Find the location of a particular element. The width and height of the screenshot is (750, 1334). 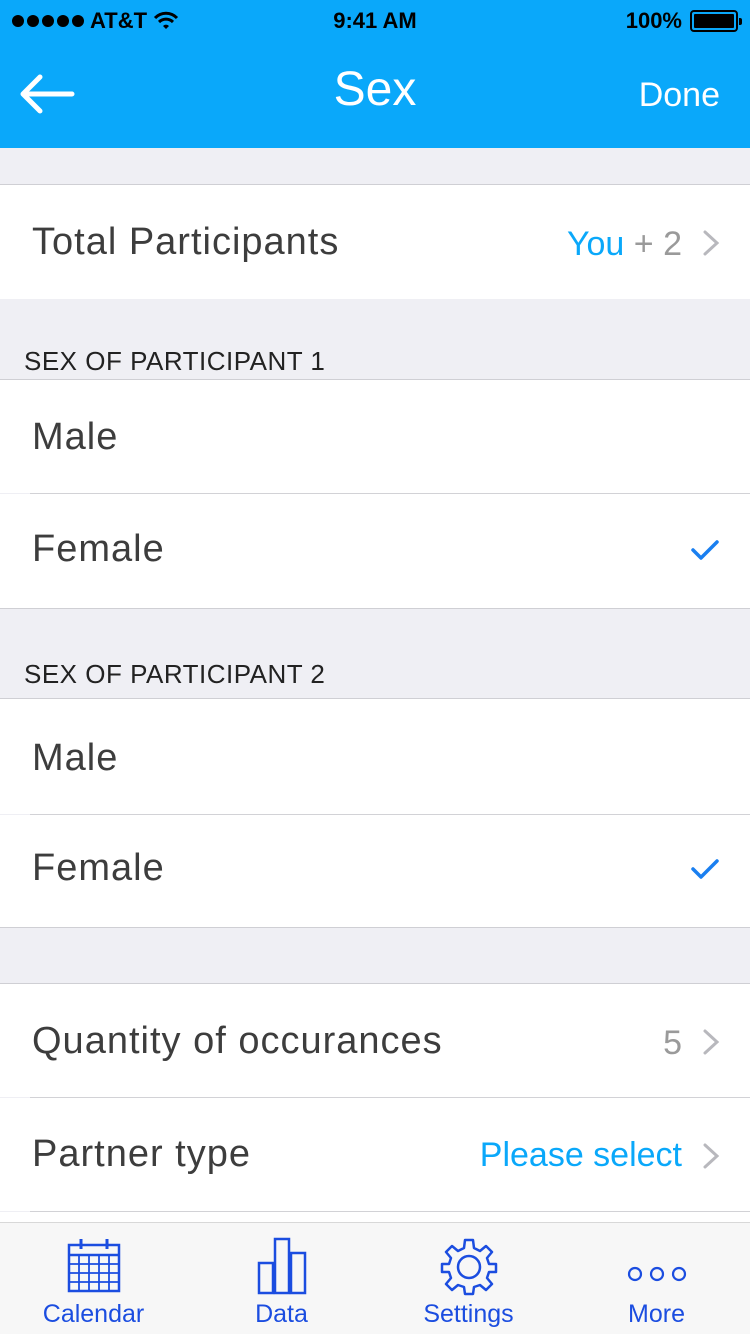

participant1-section-header: SEX OF PARTICIPANT 1 is located at coordinates (175, 361).